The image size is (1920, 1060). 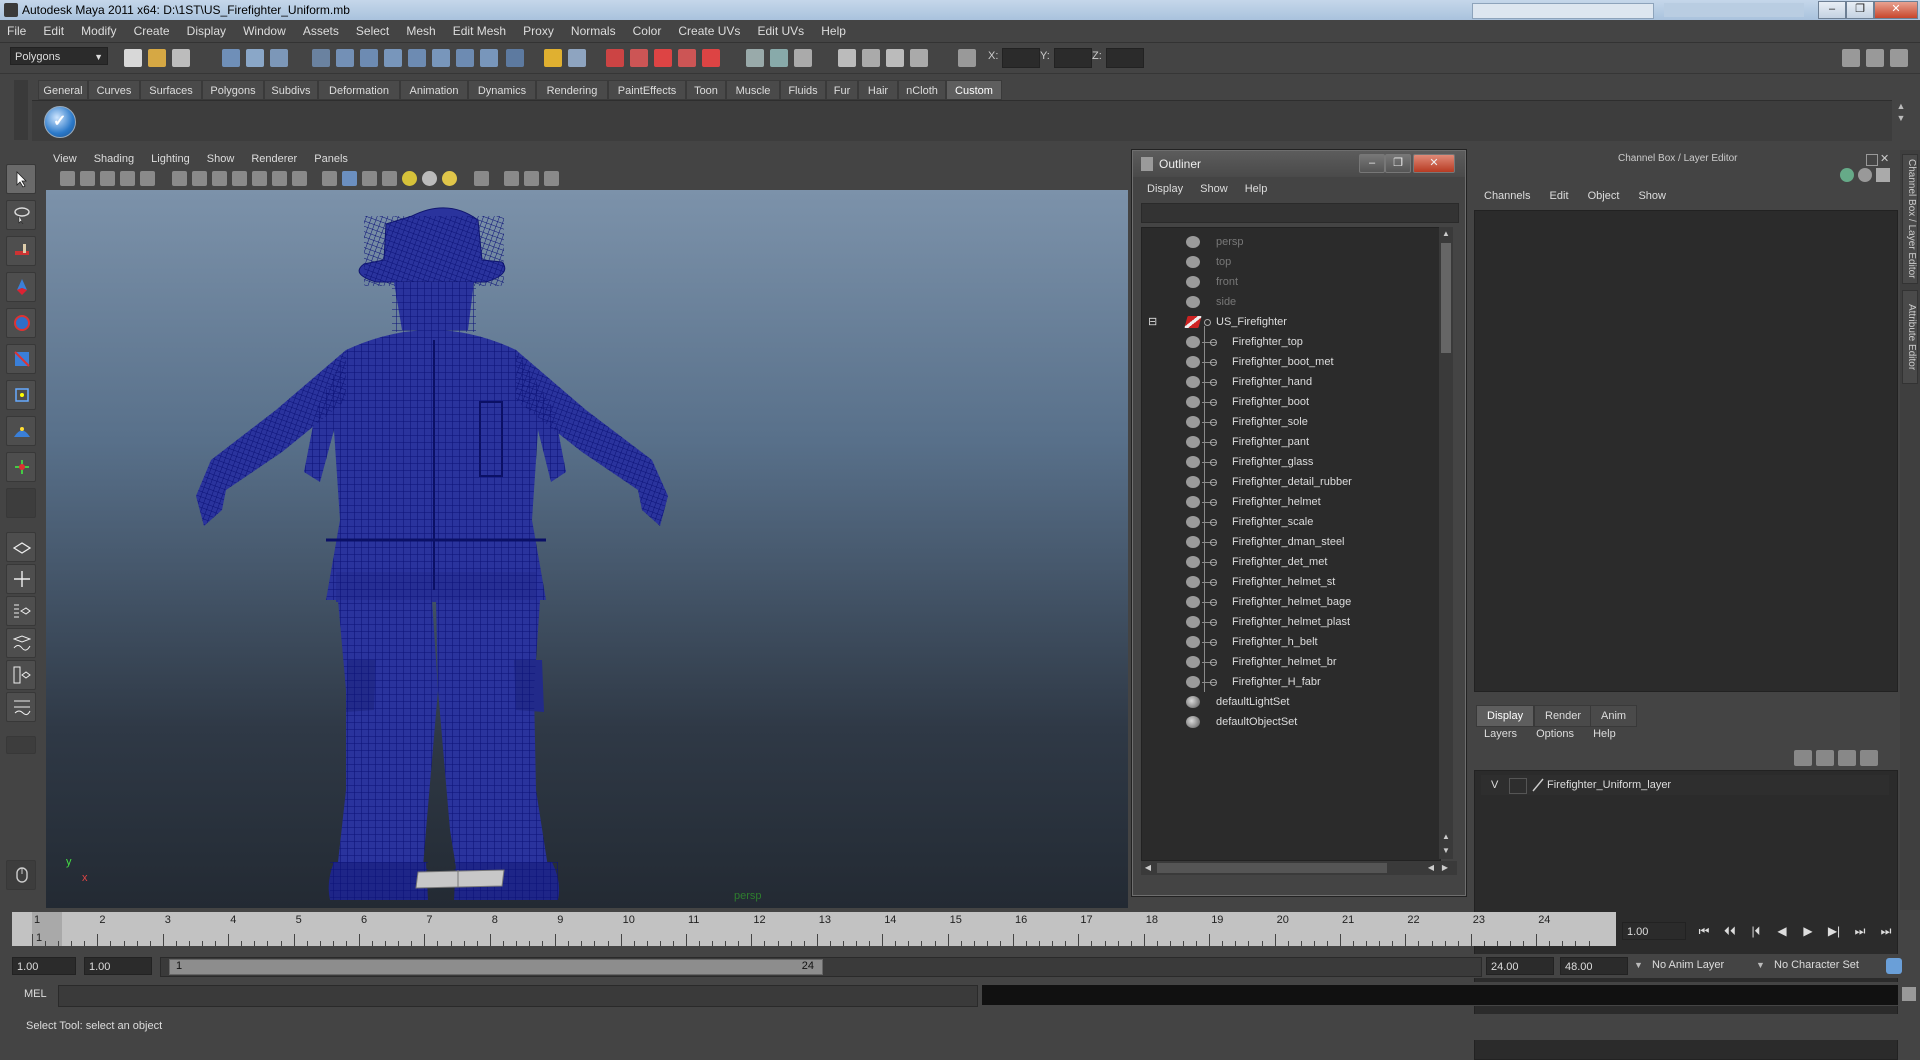 I want to click on layer-row: V Firefighter_Uniform_layer, so click(x=1685, y=785).